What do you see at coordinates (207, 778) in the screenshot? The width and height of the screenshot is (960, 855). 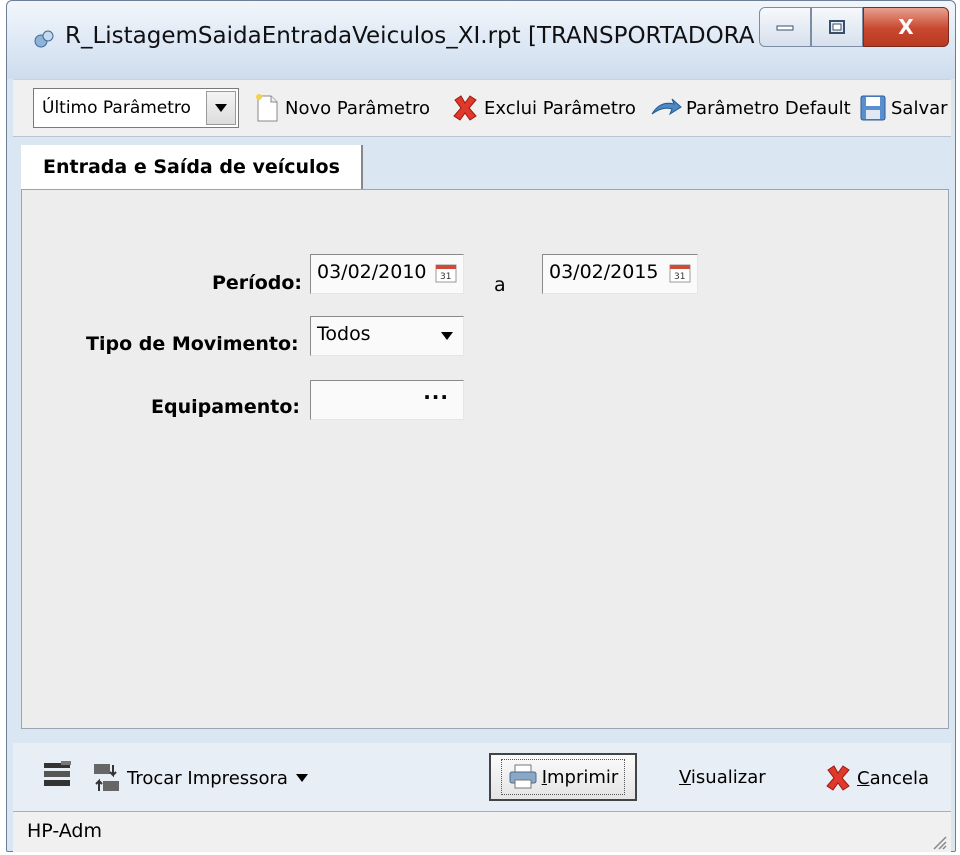 I see `change-printer-label: Trocar Impressora` at bounding box center [207, 778].